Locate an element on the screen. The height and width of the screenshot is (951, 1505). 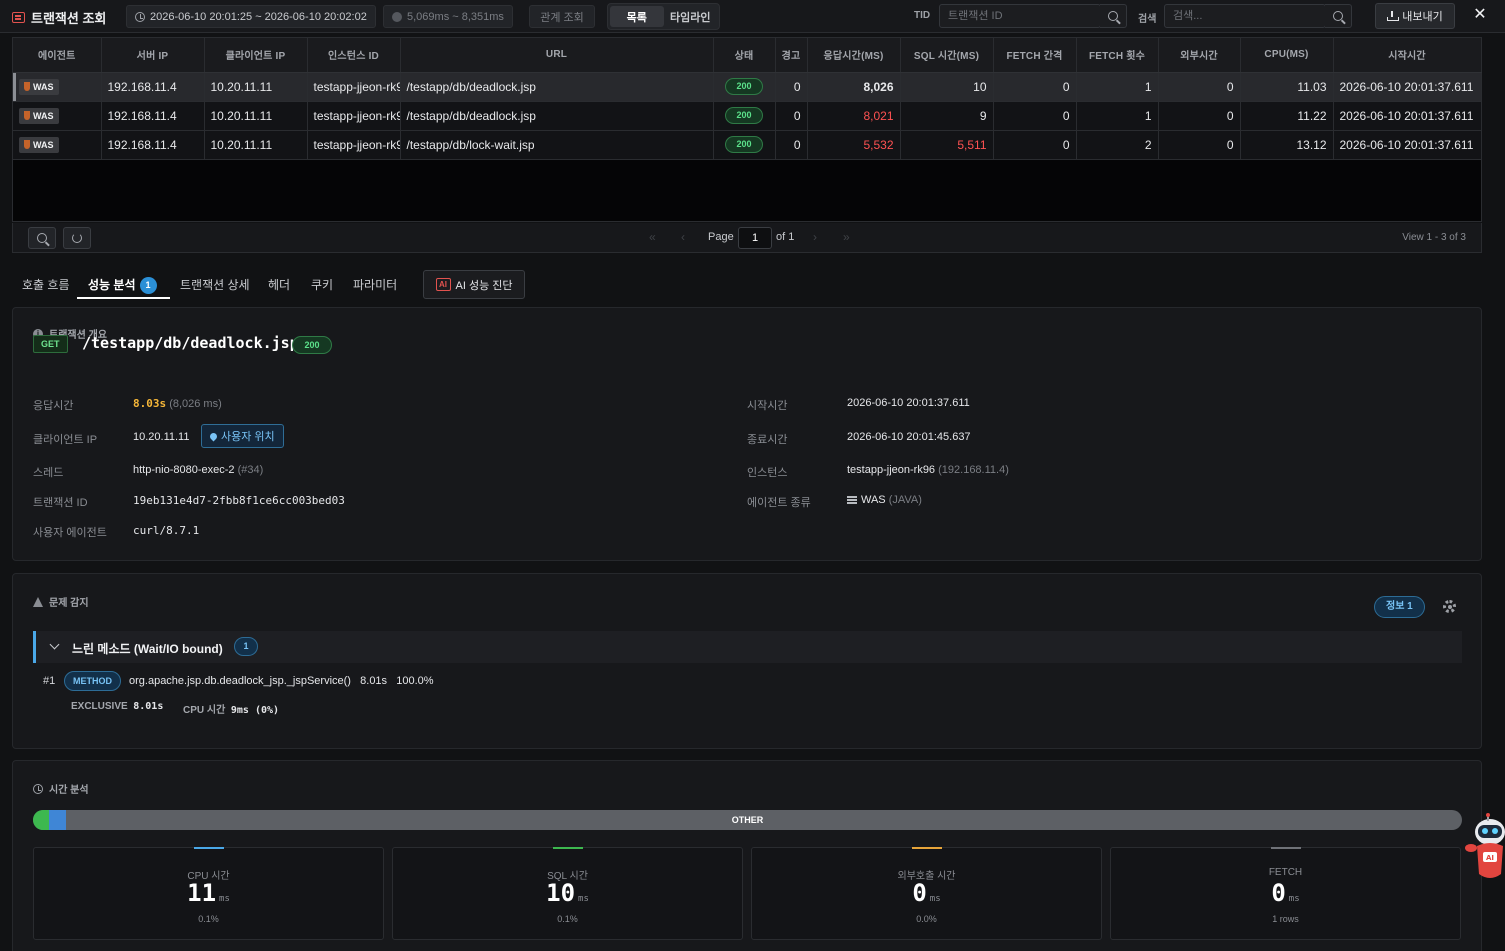
time-analysis-title-text: 시간 분석 is located at coordinates (69, 790).